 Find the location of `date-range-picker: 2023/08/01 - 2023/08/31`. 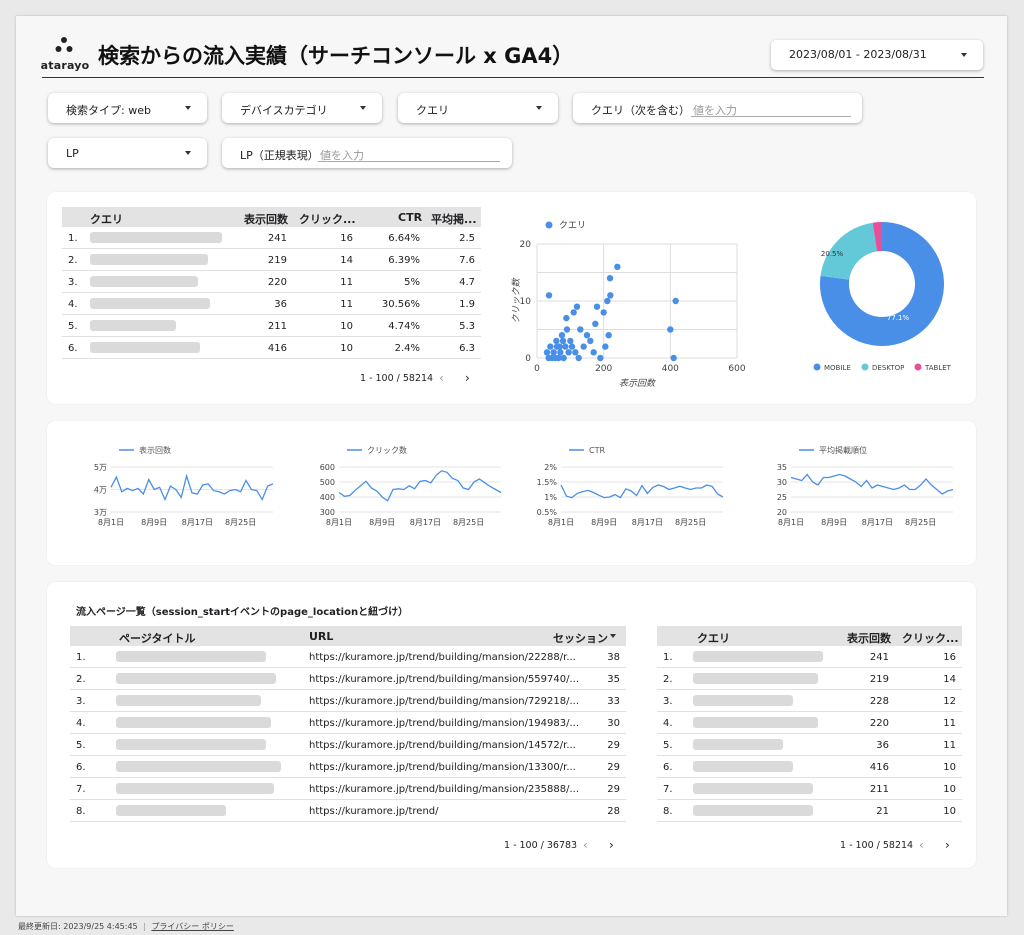

date-range-picker: 2023/08/01 - 2023/08/31 is located at coordinates (877, 55).